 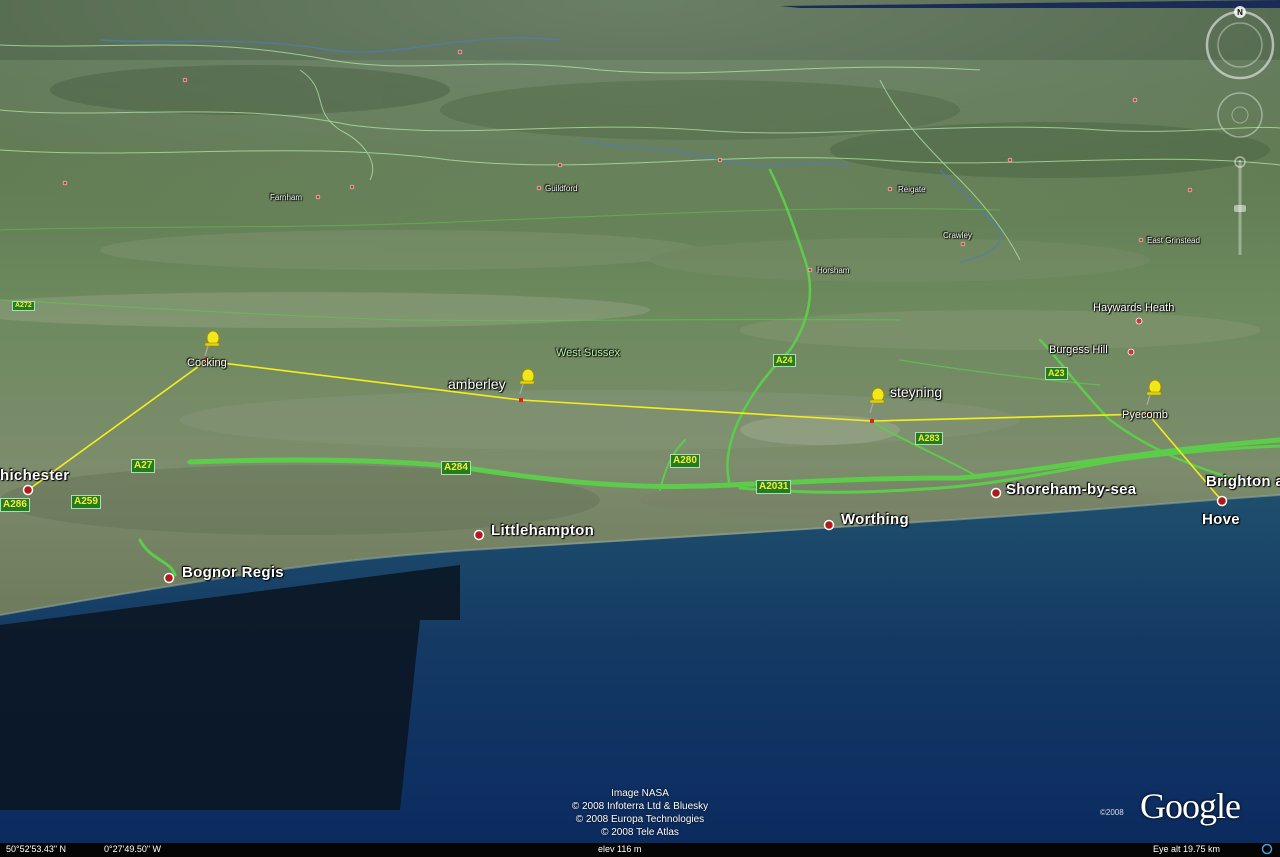 I want to click on road-shield-a27: A27, so click(x=143, y=466).